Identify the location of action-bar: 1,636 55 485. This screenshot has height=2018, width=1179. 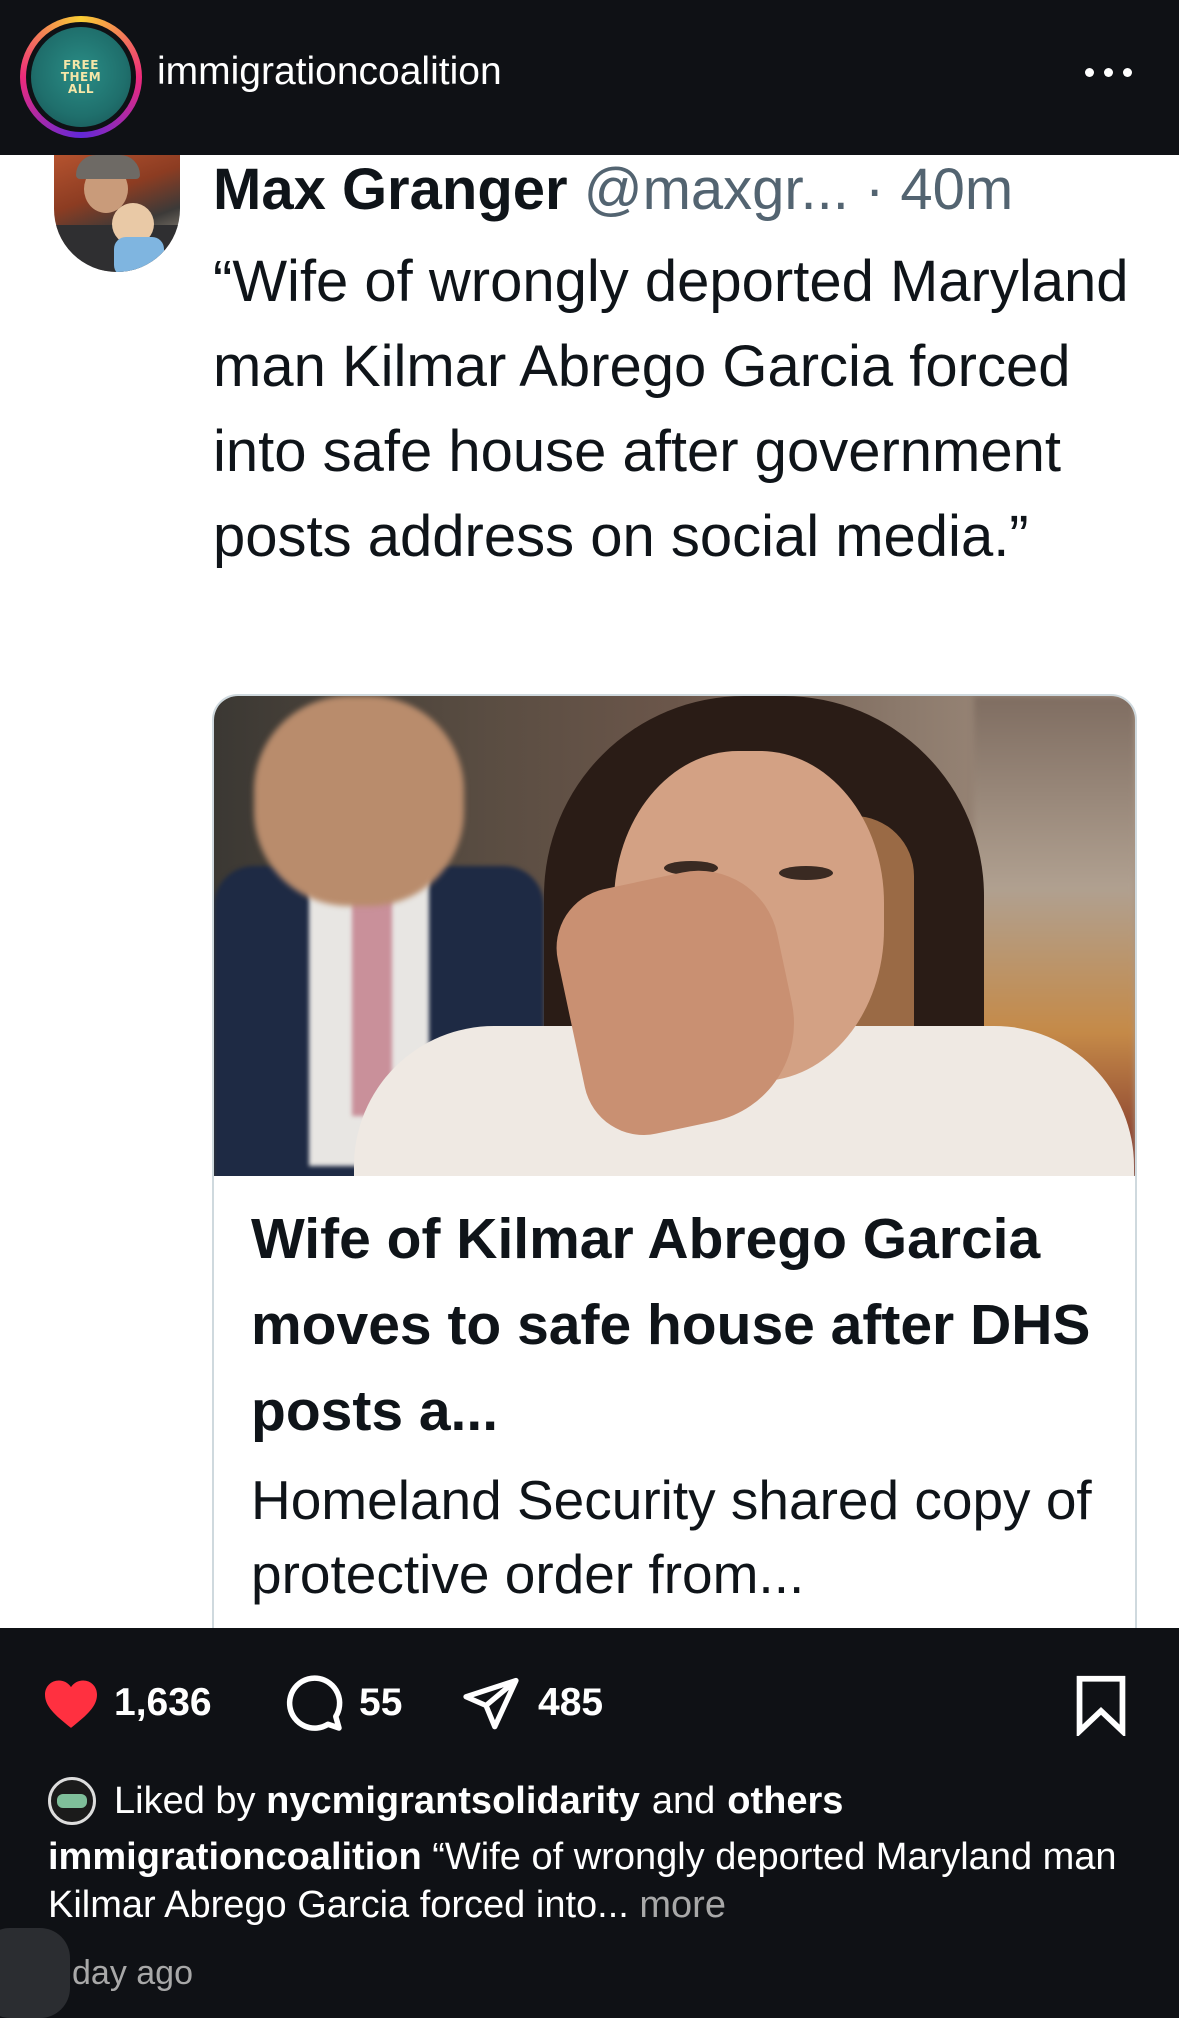
(589, 1703).